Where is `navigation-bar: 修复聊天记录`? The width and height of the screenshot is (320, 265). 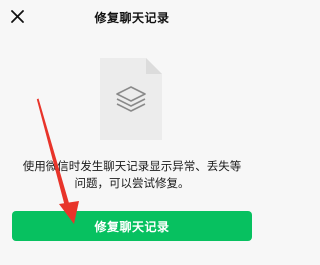
navigation-bar: 修复聊天记录 is located at coordinates (132, 18).